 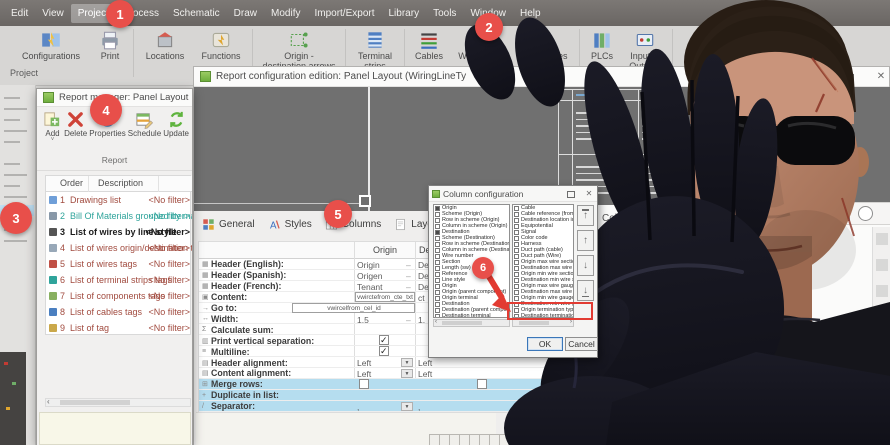 I want to click on menu-item-modify: Modify, so click(x=285, y=13).